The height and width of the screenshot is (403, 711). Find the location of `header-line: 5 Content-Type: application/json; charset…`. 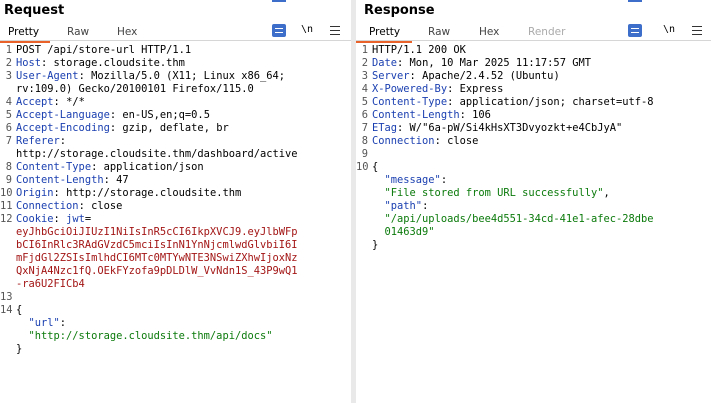

header-line: 5 Content-Type: application/json; charset… is located at coordinates (507, 102).